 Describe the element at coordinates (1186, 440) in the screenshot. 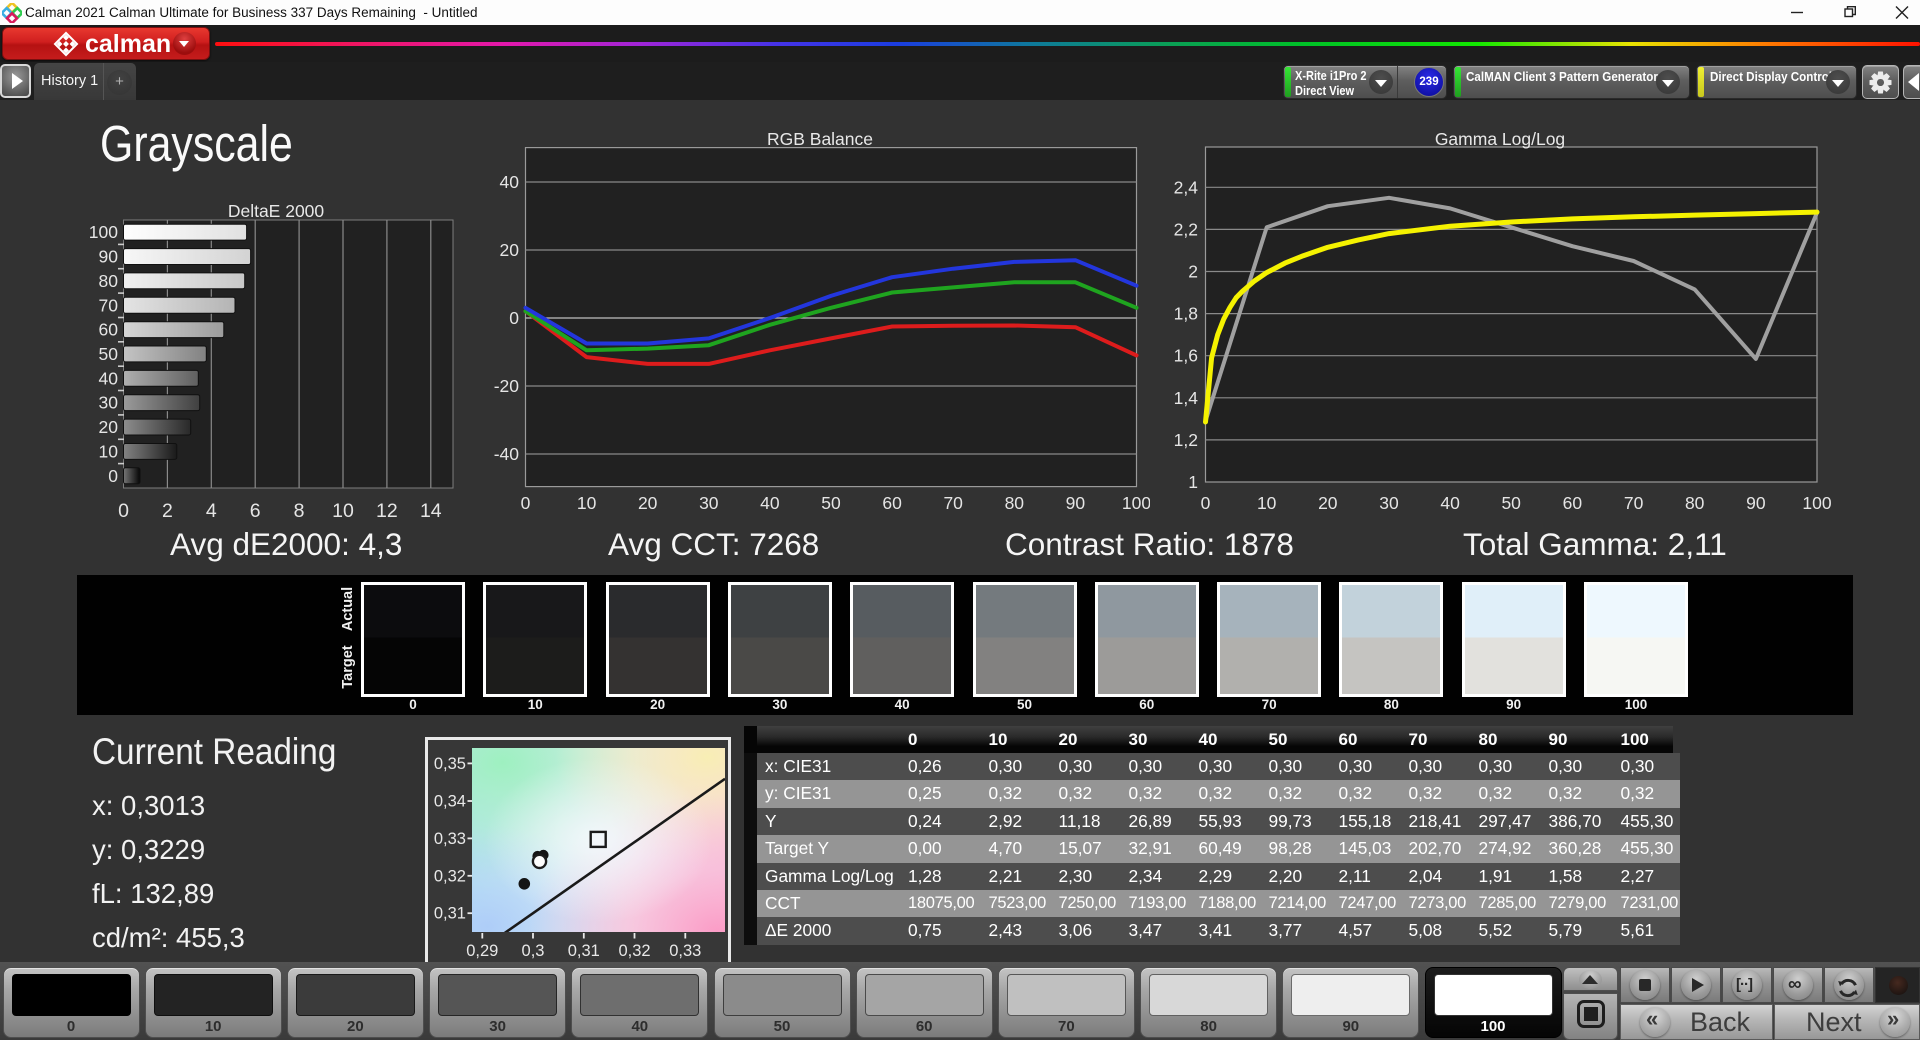

I see `svg-text: 1,2` at that location.